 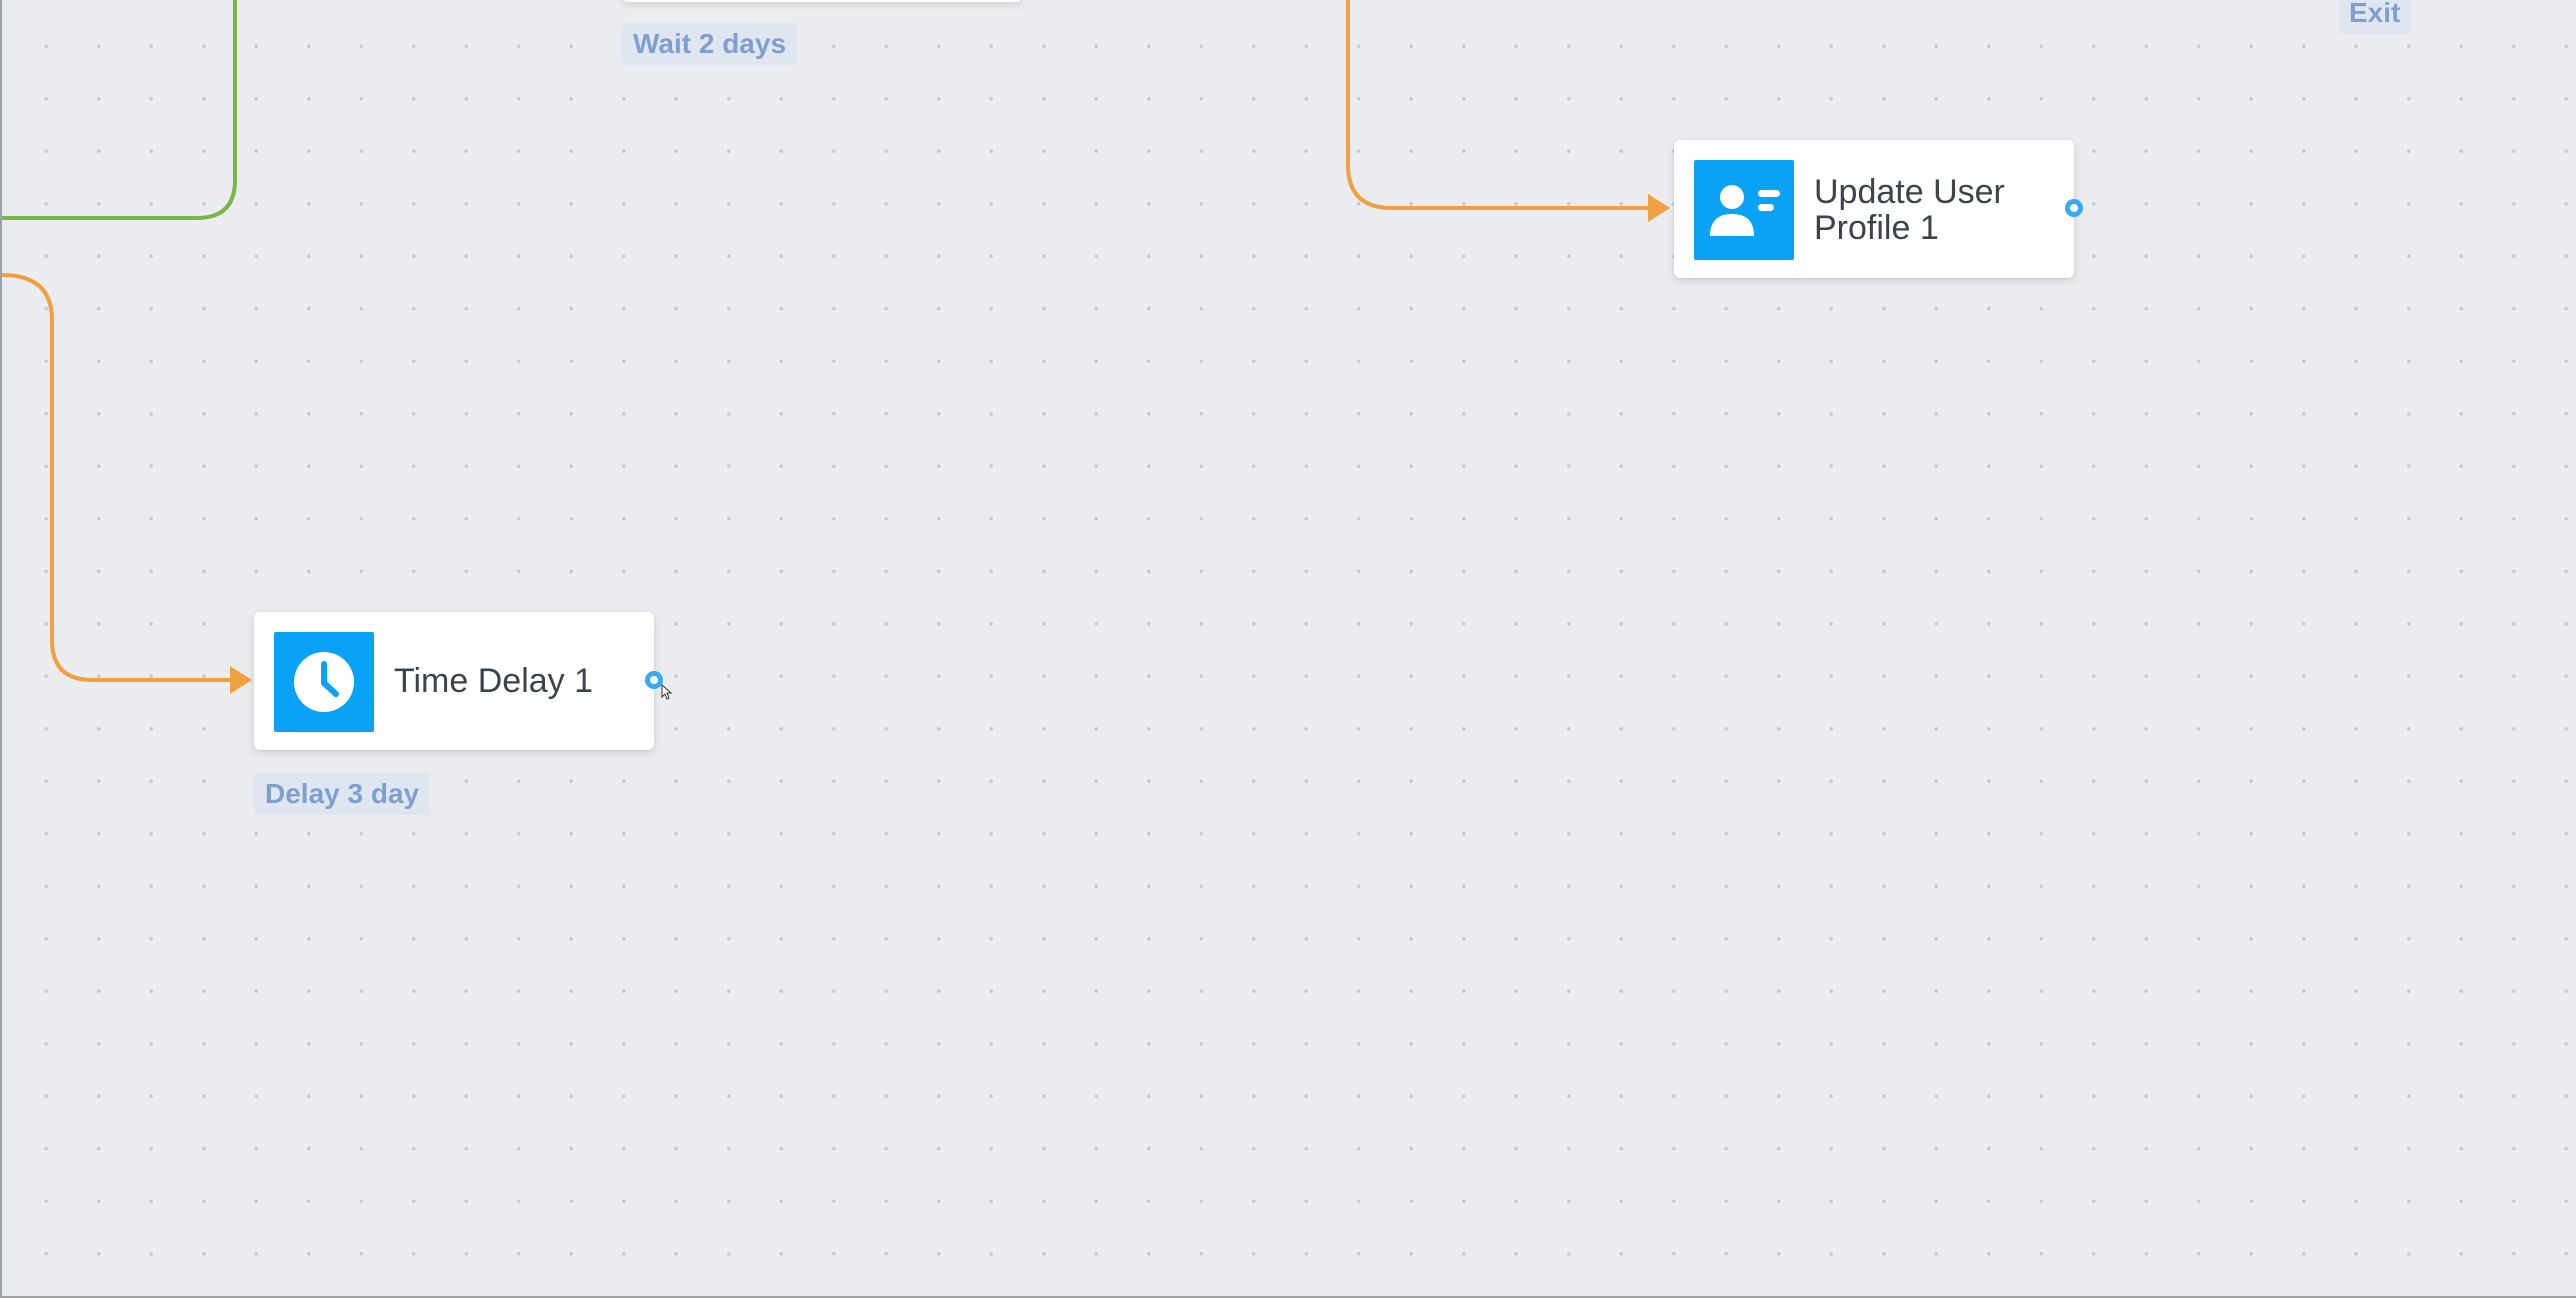 I want to click on time-delay-node: Time Delay 1, so click(x=454, y=681).